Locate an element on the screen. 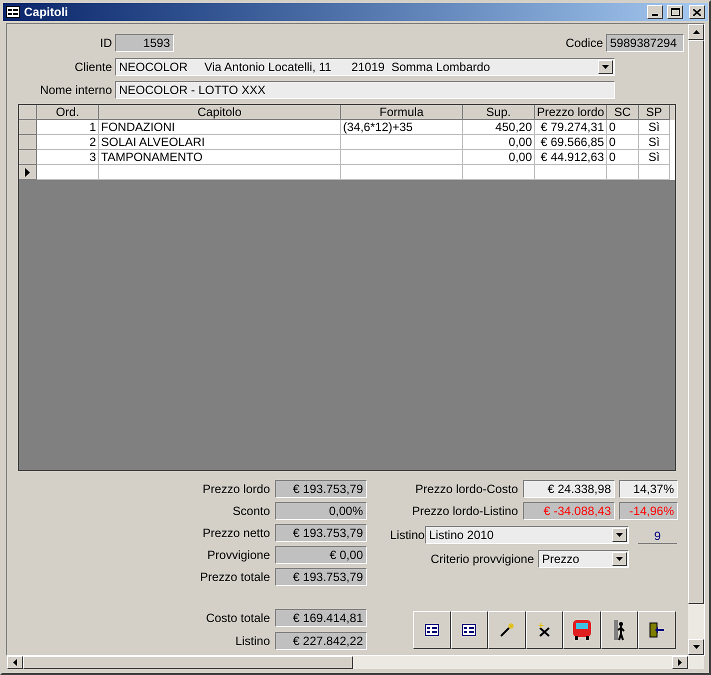 This screenshot has height=675, width=711. close-icon is located at coordinates (697, 12).